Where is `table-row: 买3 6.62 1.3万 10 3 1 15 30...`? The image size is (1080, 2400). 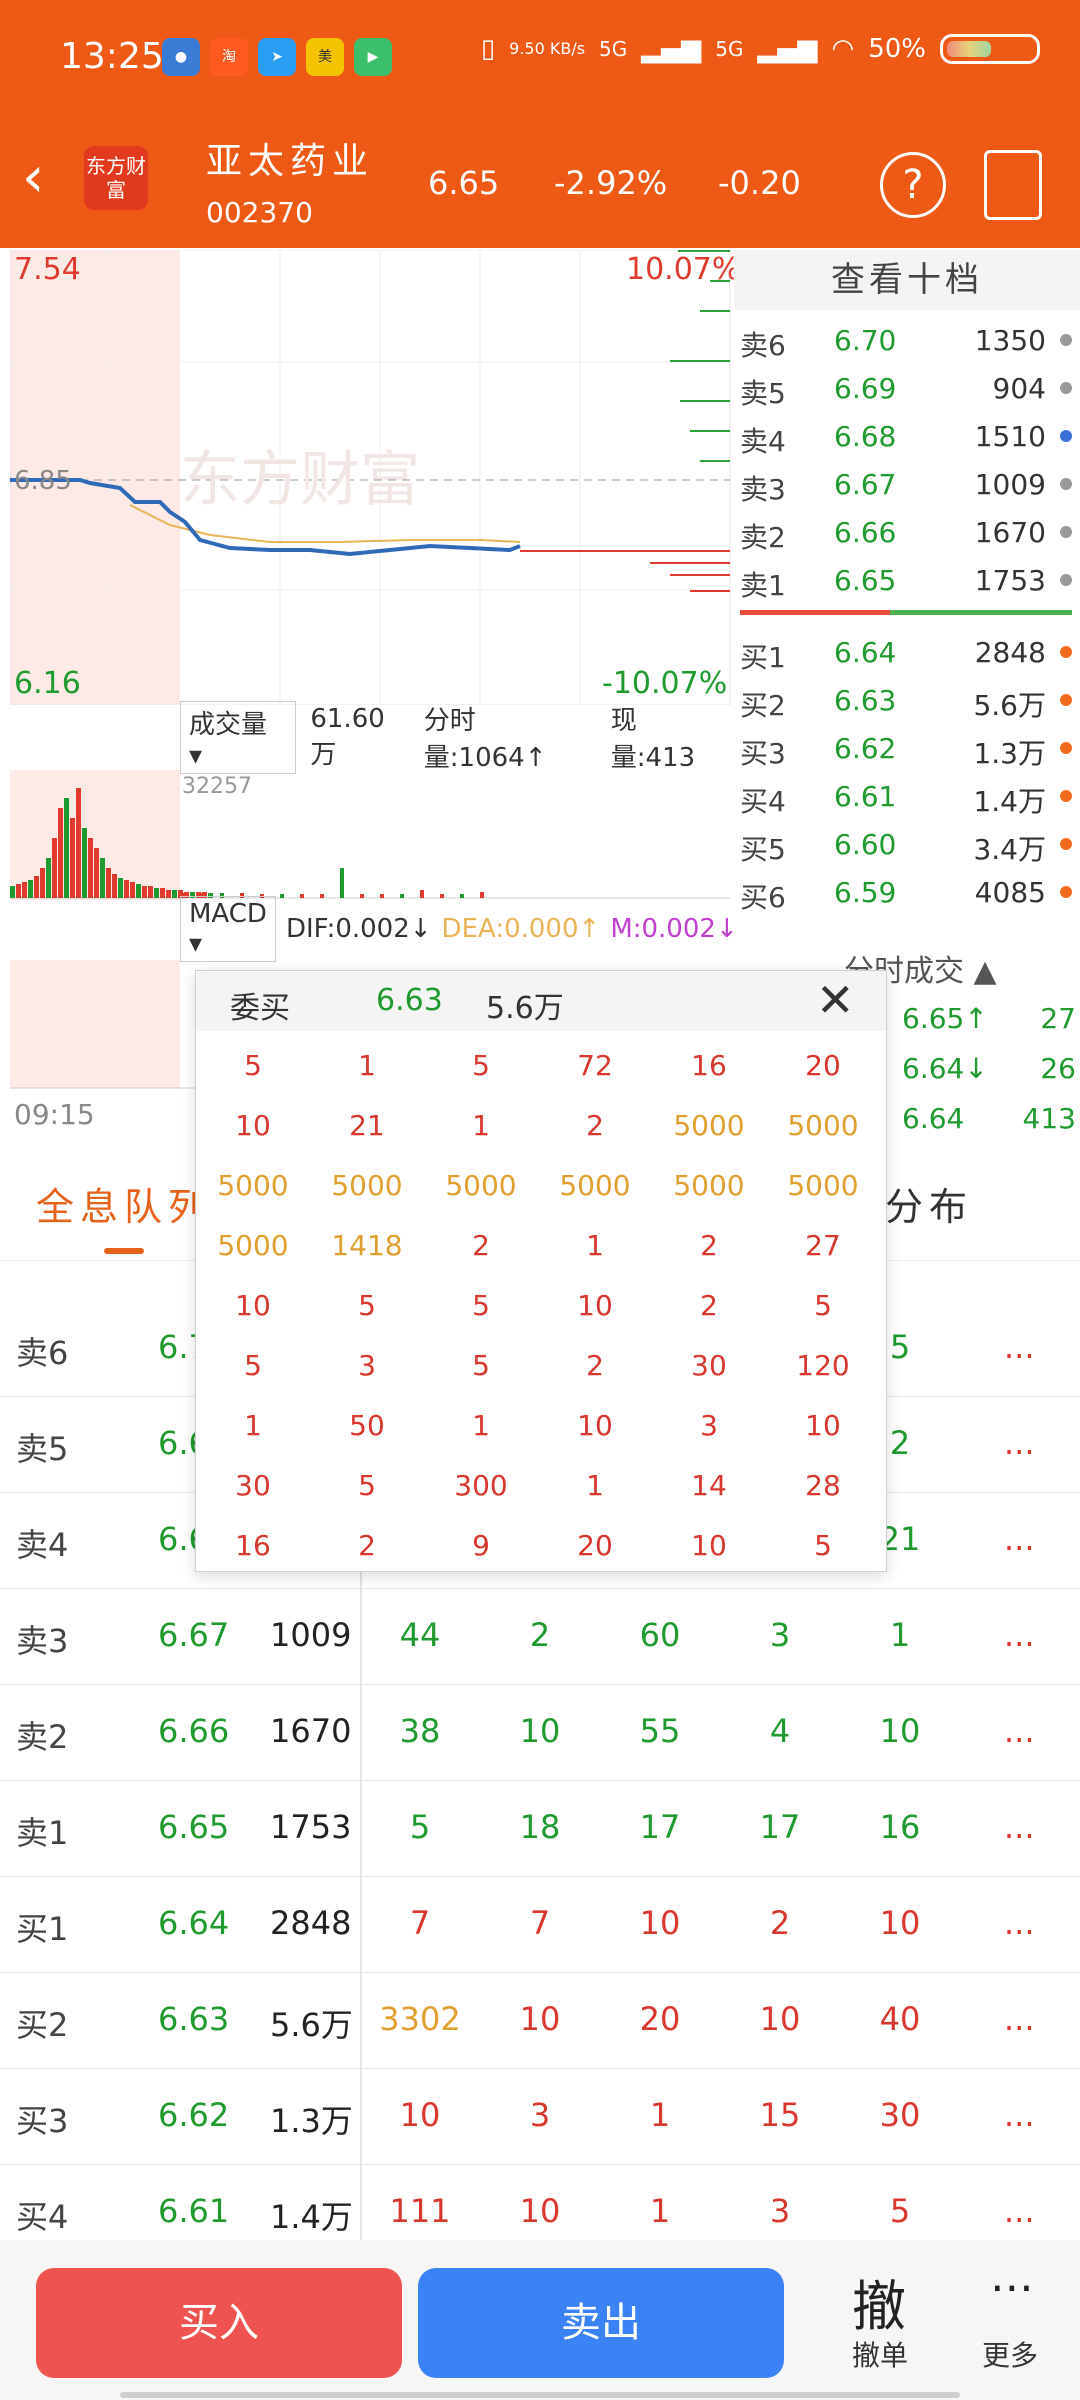
table-row: 买3 6.62 1.3万 10 3 1 15 30... is located at coordinates (540, 2116).